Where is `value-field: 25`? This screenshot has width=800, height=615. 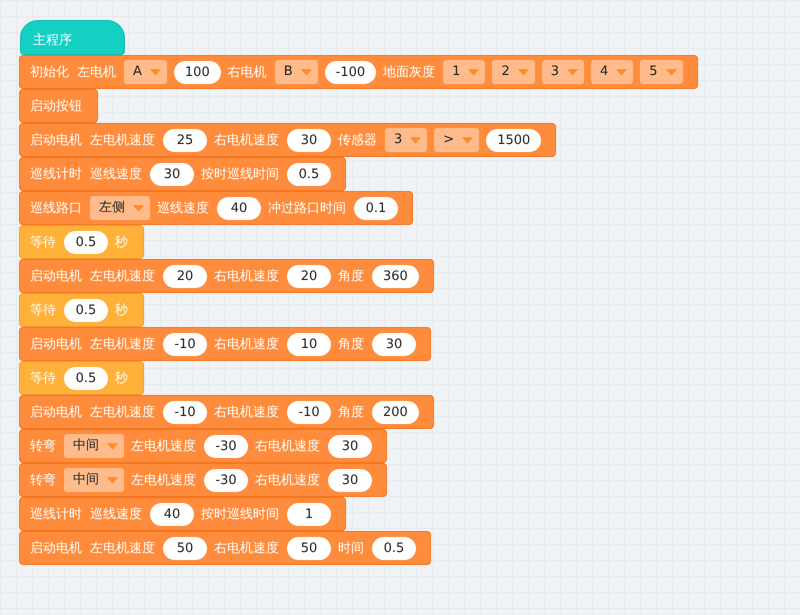 value-field: 25 is located at coordinates (185, 140).